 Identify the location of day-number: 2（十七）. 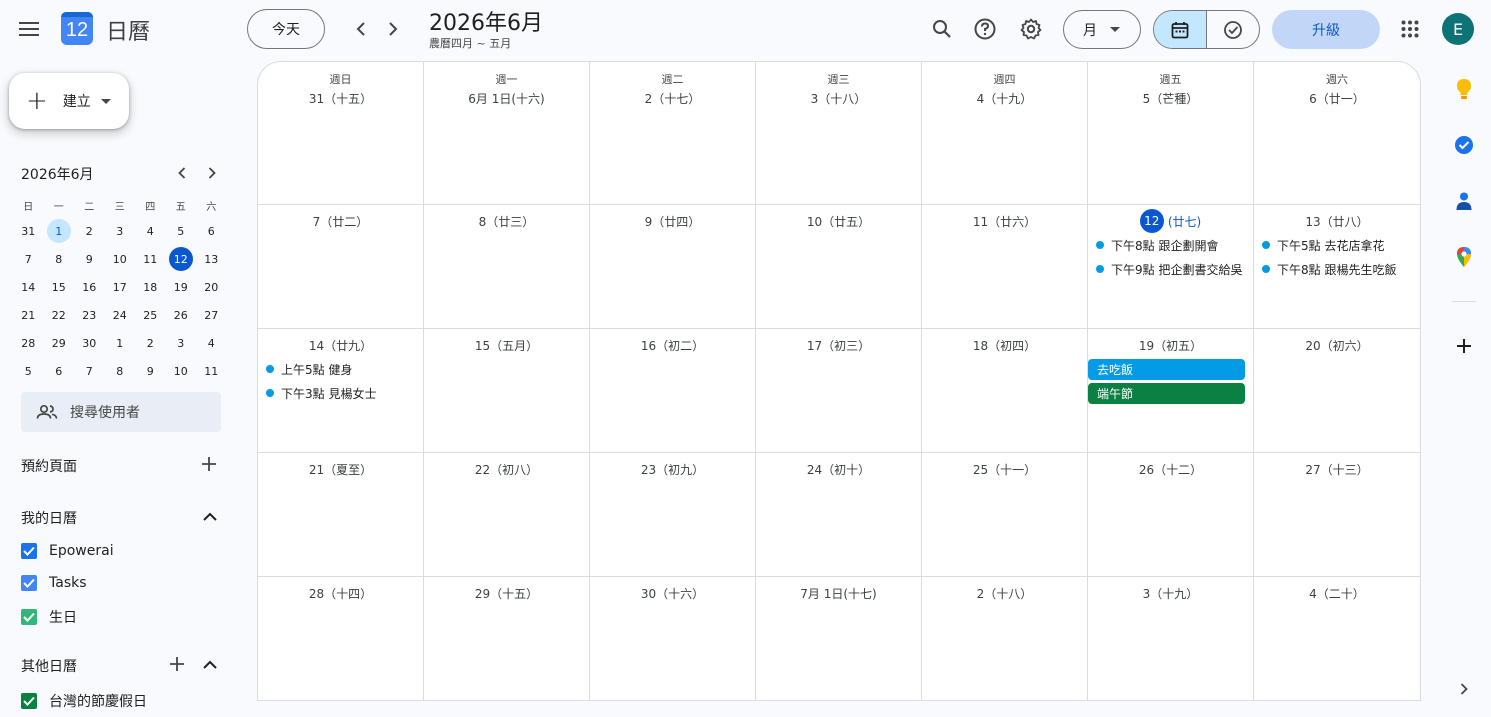
(672, 98).